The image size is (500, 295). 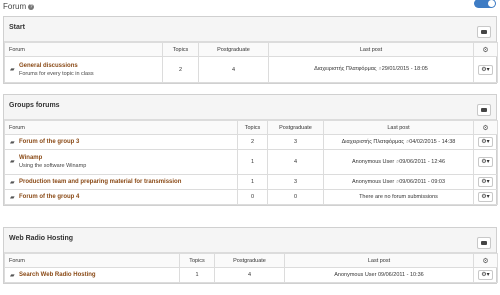 What do you see at coordinates (19, 6) in the screenshot?
I see `page-title: Forum?` at bounding box center [19, 6].